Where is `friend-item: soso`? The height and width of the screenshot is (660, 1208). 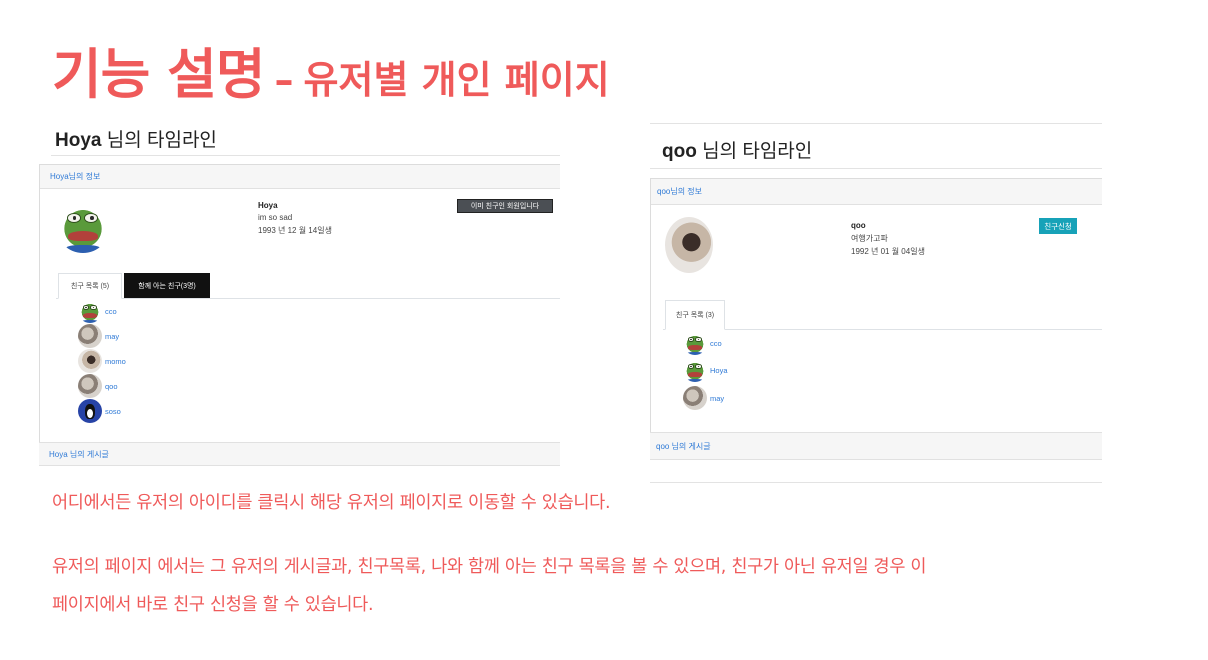 friend-item: soso is located at coordinates (99, 411).